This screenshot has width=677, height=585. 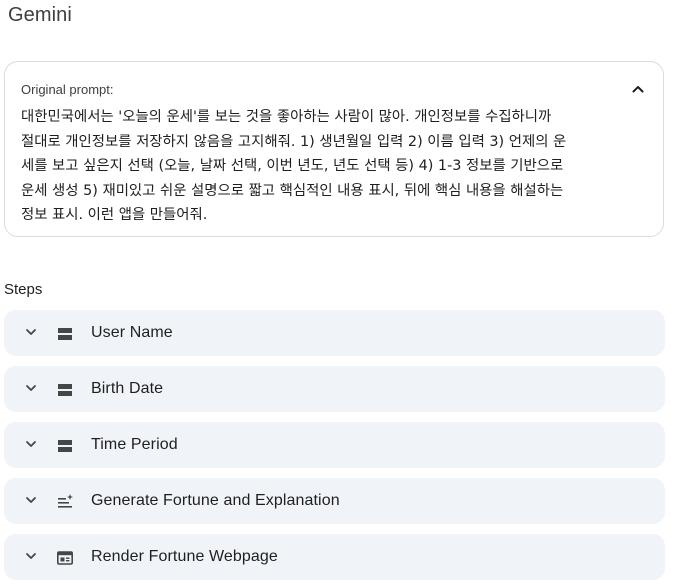 I want to click on step-label: Birth Date, so click(x=127, y=388).